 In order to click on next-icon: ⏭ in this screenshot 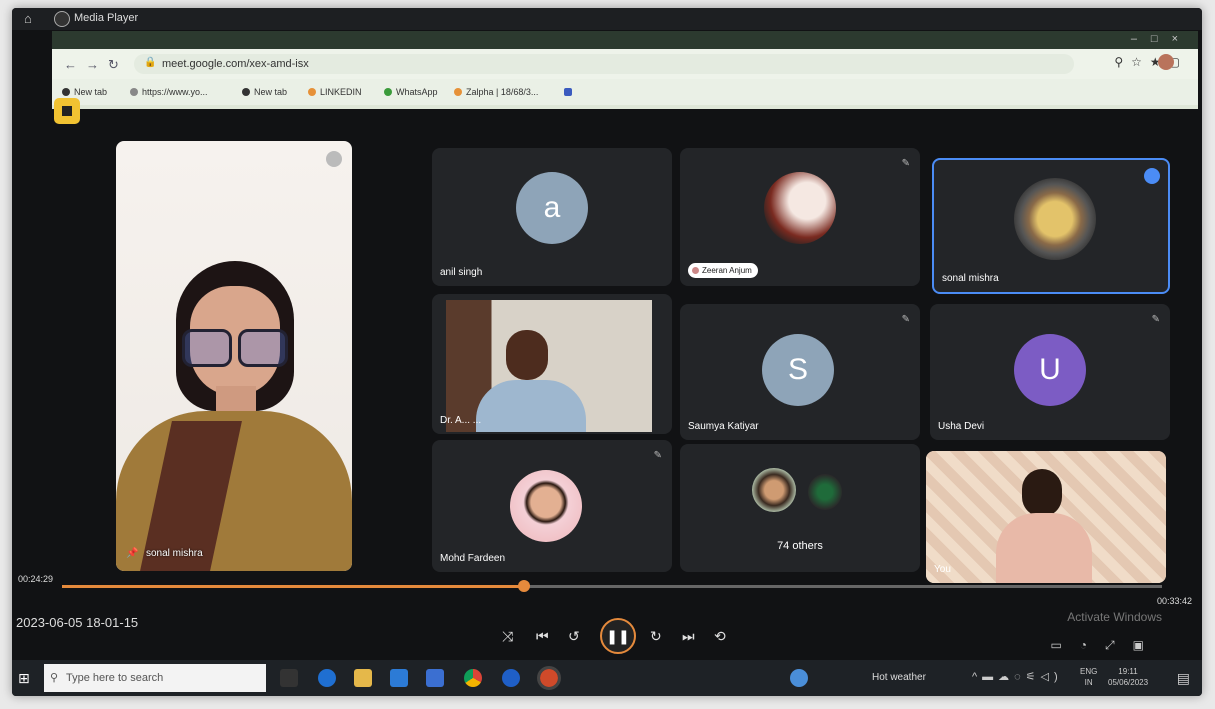, I will do `click(688, 636)`.